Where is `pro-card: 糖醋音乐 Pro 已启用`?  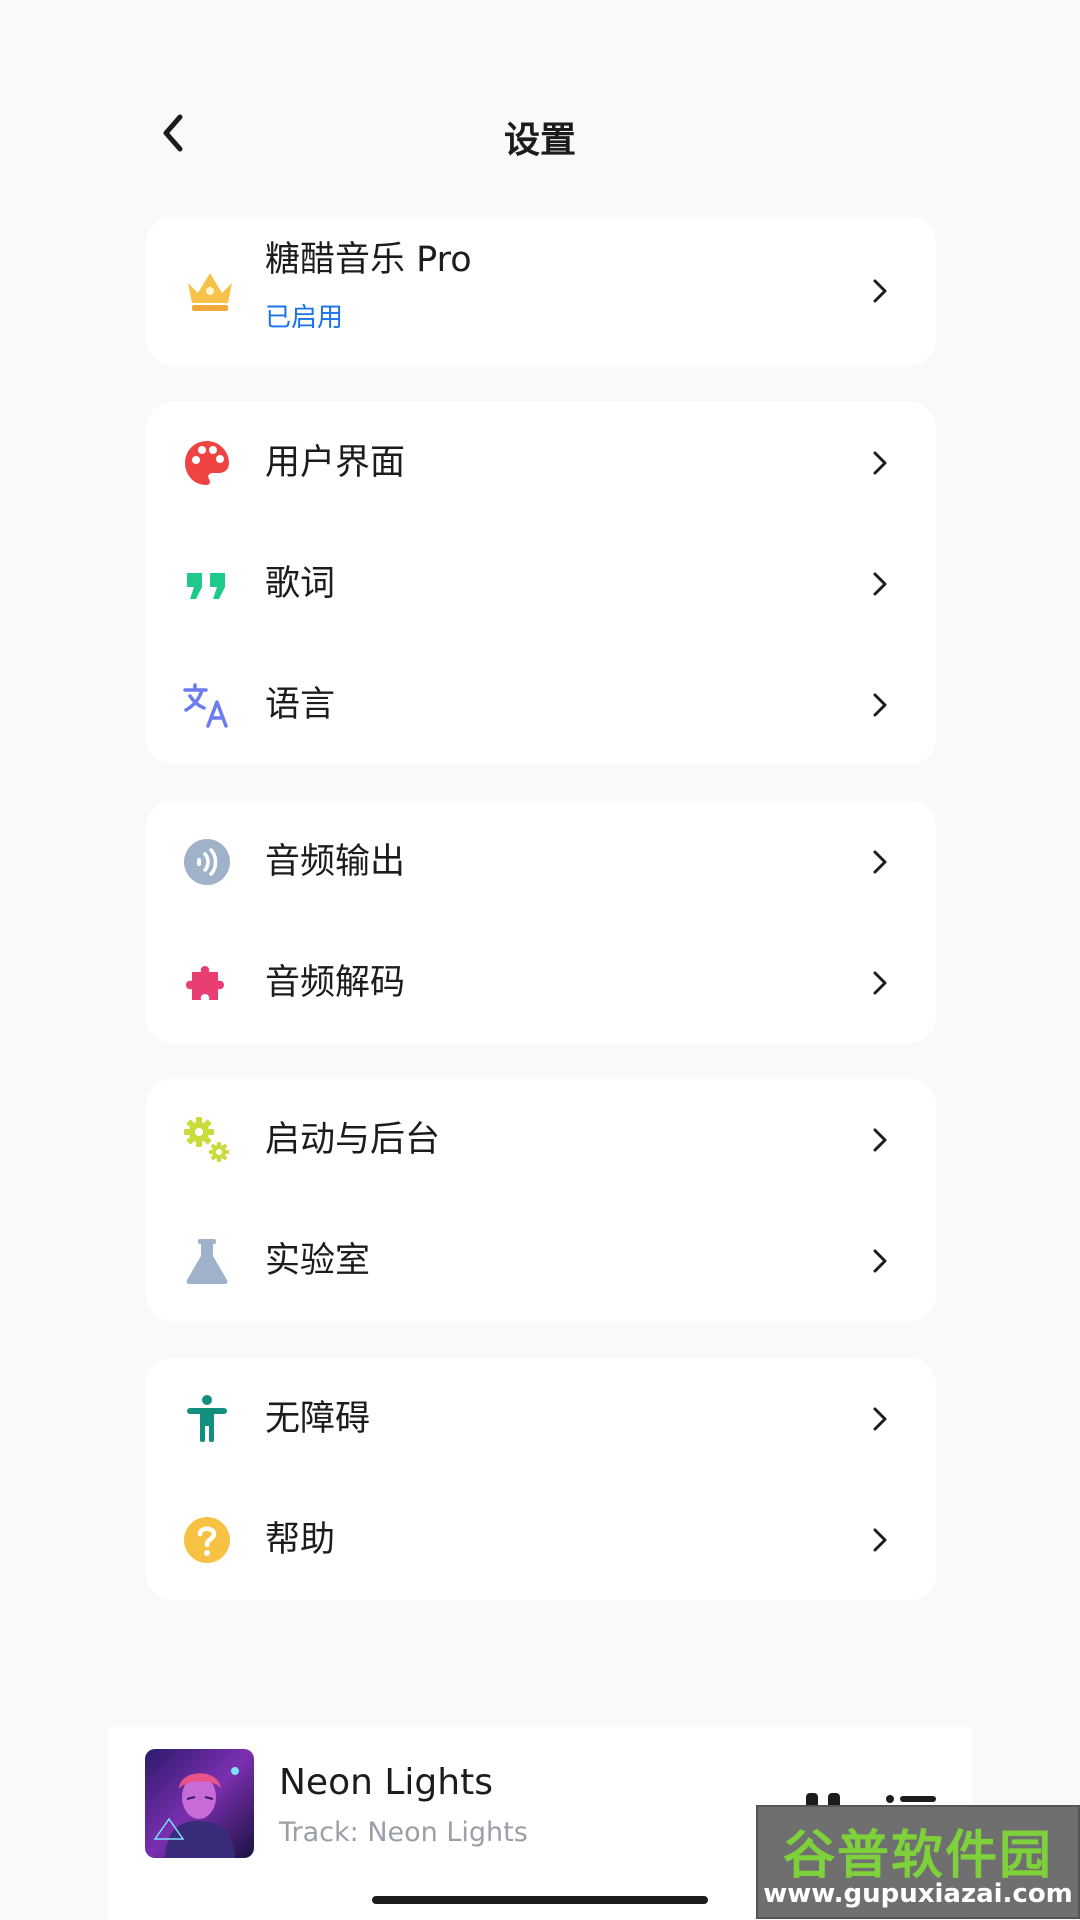 pro-card: 糖醋音乐 Pro 已启用 is located at coordinates (541, 291).